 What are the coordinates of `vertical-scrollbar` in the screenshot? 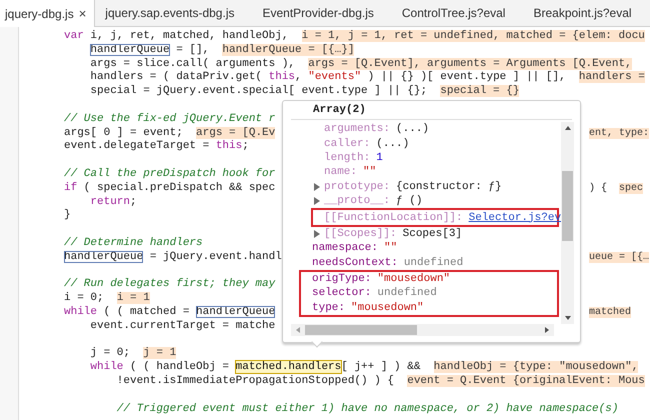 It's located at (567, 223).